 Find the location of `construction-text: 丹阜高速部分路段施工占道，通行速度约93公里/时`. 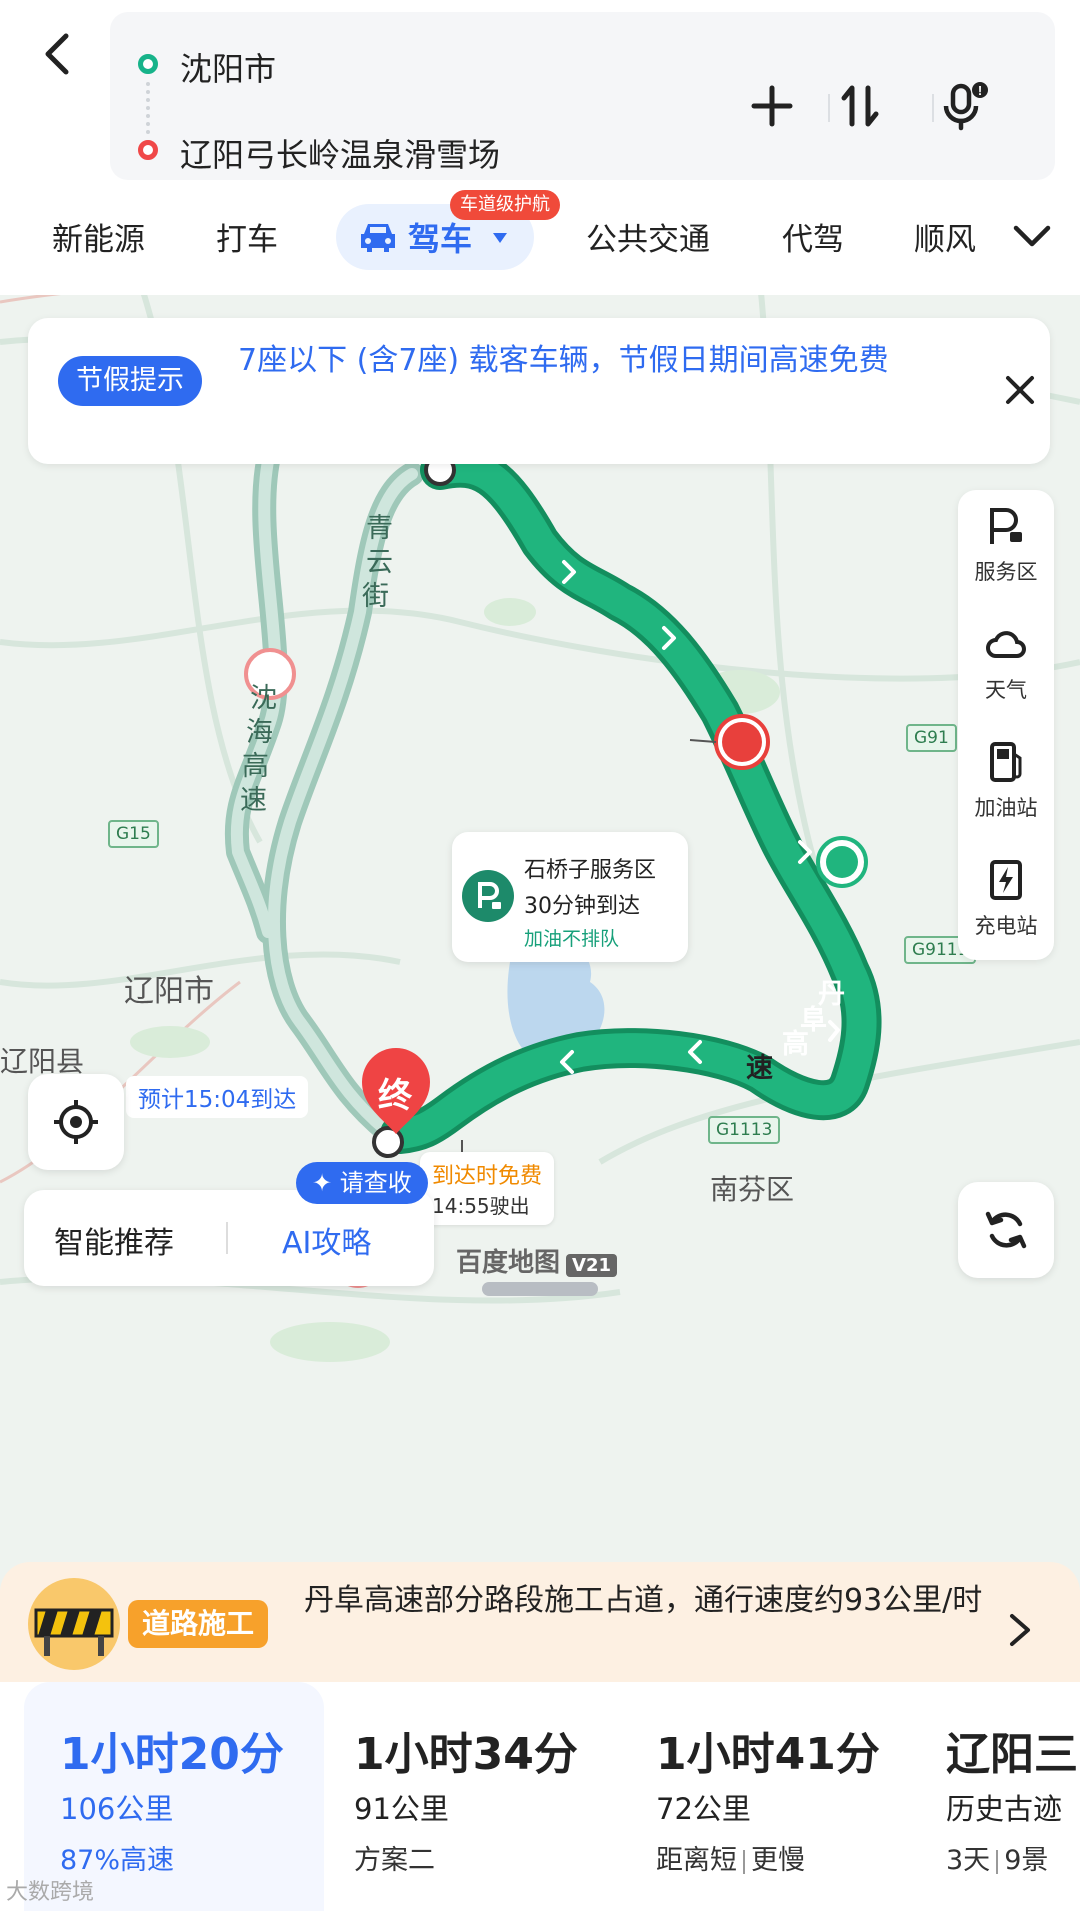

construction-text: 丹阜高速部分路段施工占道，通行速度约93公里/时 is located at coordinates (643, 1600).